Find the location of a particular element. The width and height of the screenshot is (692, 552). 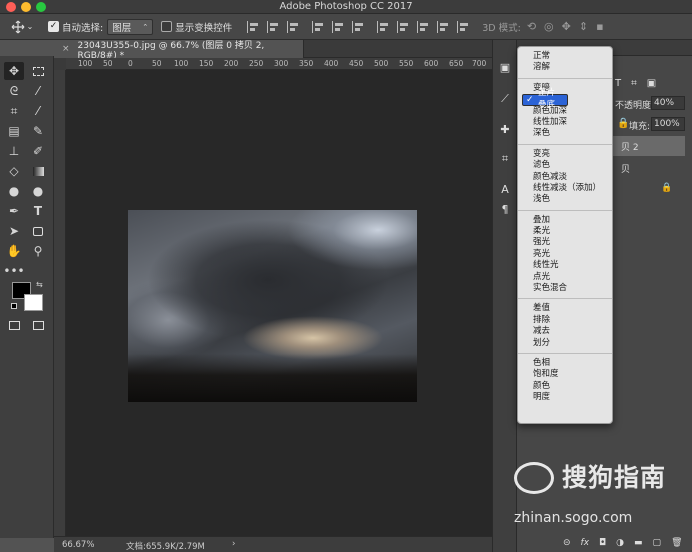

auto-select-checkbox: ✓ is located at coordinates (53, 26).